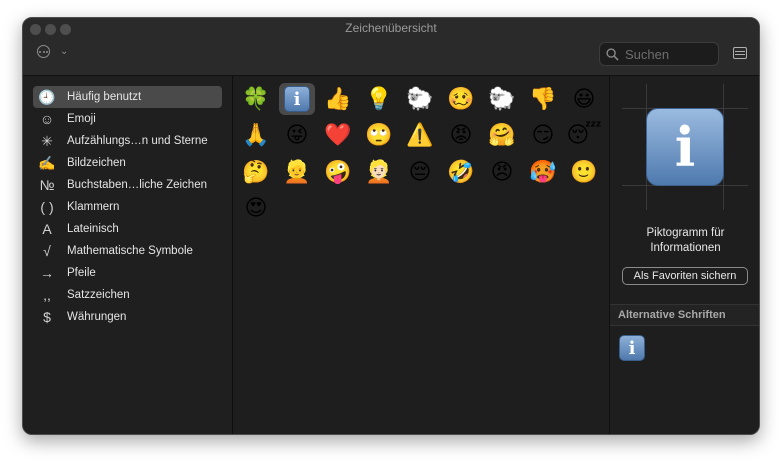 This screenshot has width=783, height=463. What do you see at coordinates (47, 317) in the screenshot?
I see `dollar-icon: $` at bounding box center [47, 317].